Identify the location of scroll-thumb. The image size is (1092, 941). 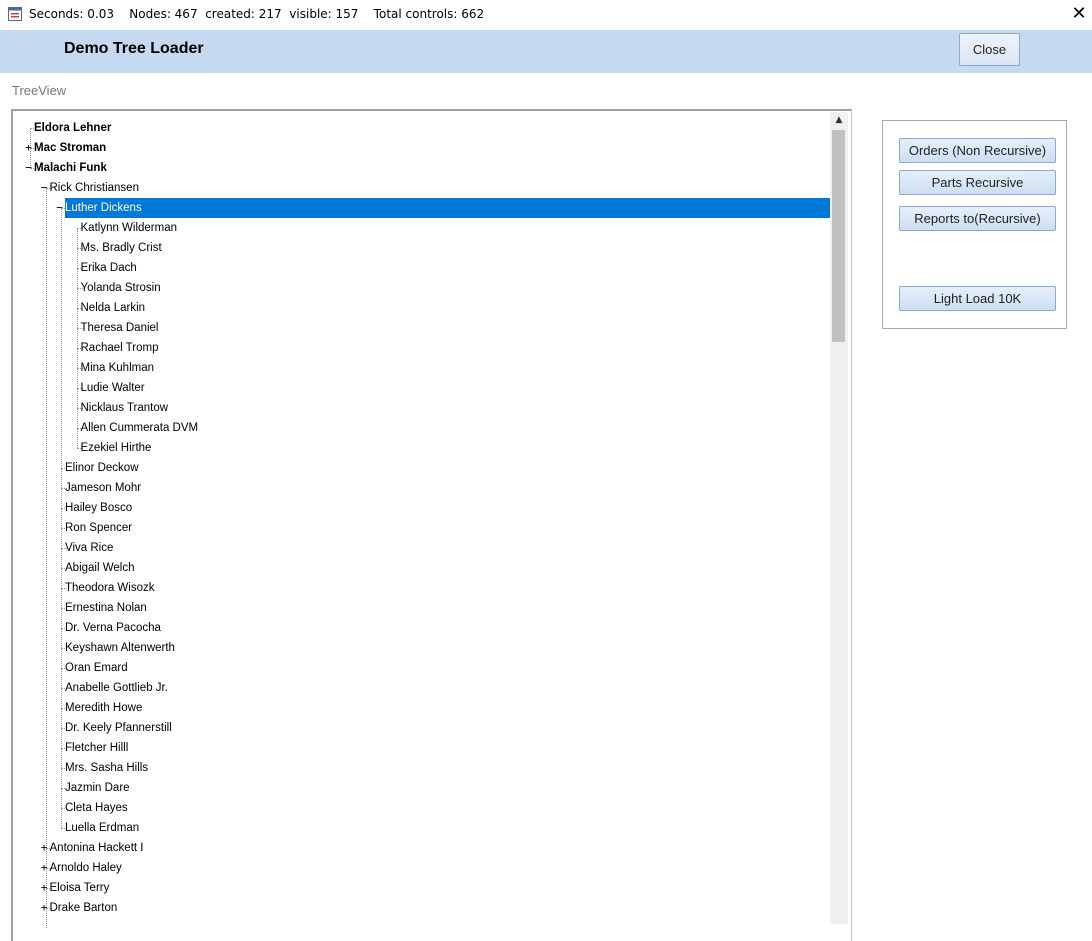
(838, 236).